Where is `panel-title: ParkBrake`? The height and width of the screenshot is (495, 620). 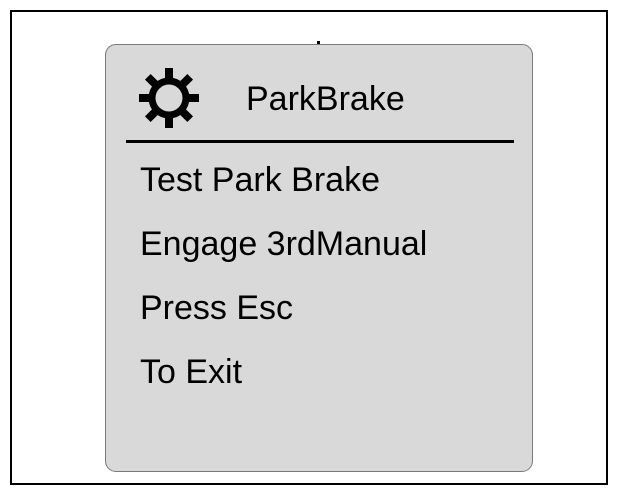
panel-title: ParkBrake is located at coordinates (325, 99).